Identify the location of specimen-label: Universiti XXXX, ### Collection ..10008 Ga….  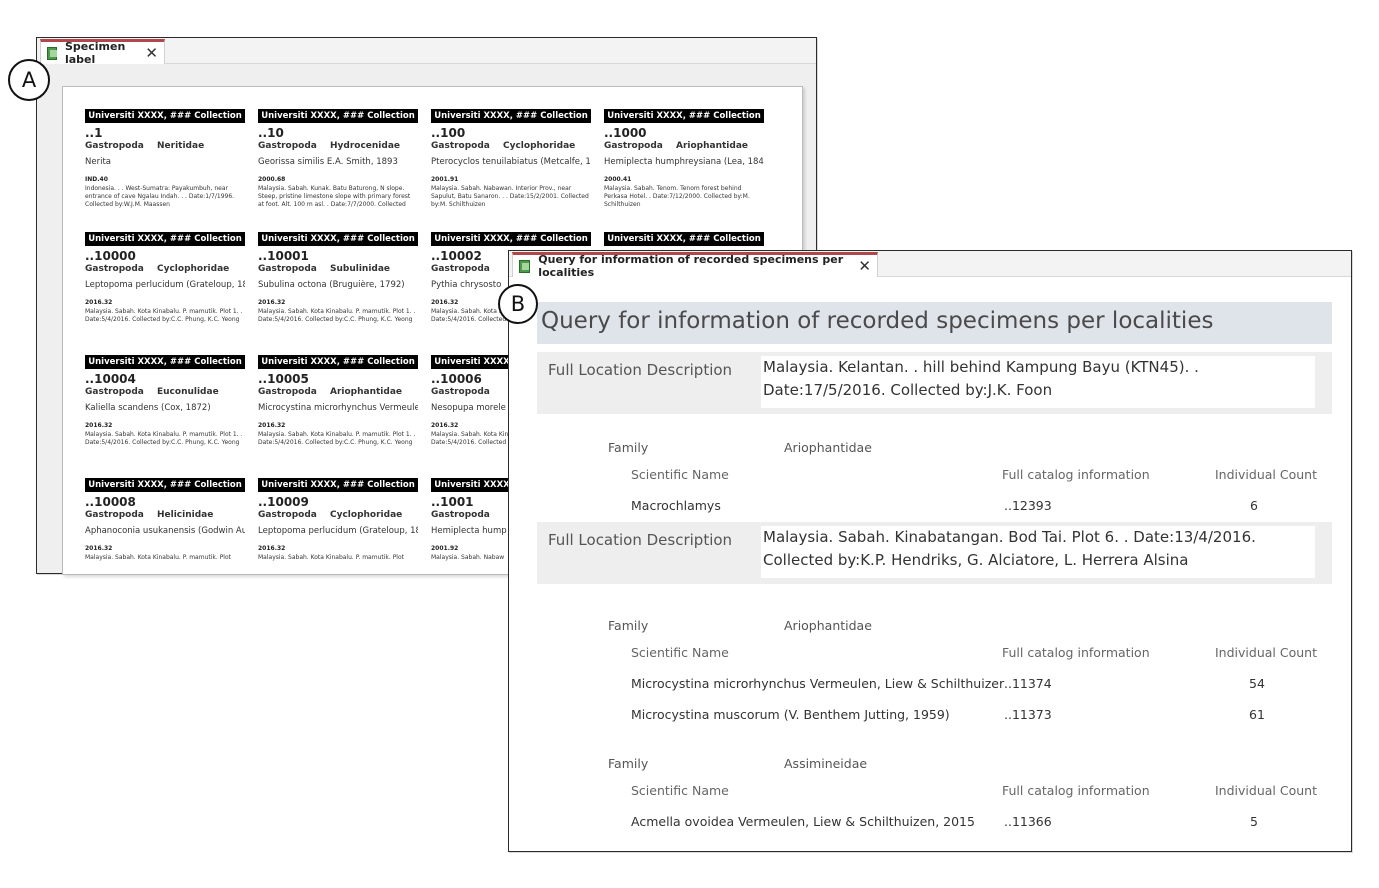
(165, 526).